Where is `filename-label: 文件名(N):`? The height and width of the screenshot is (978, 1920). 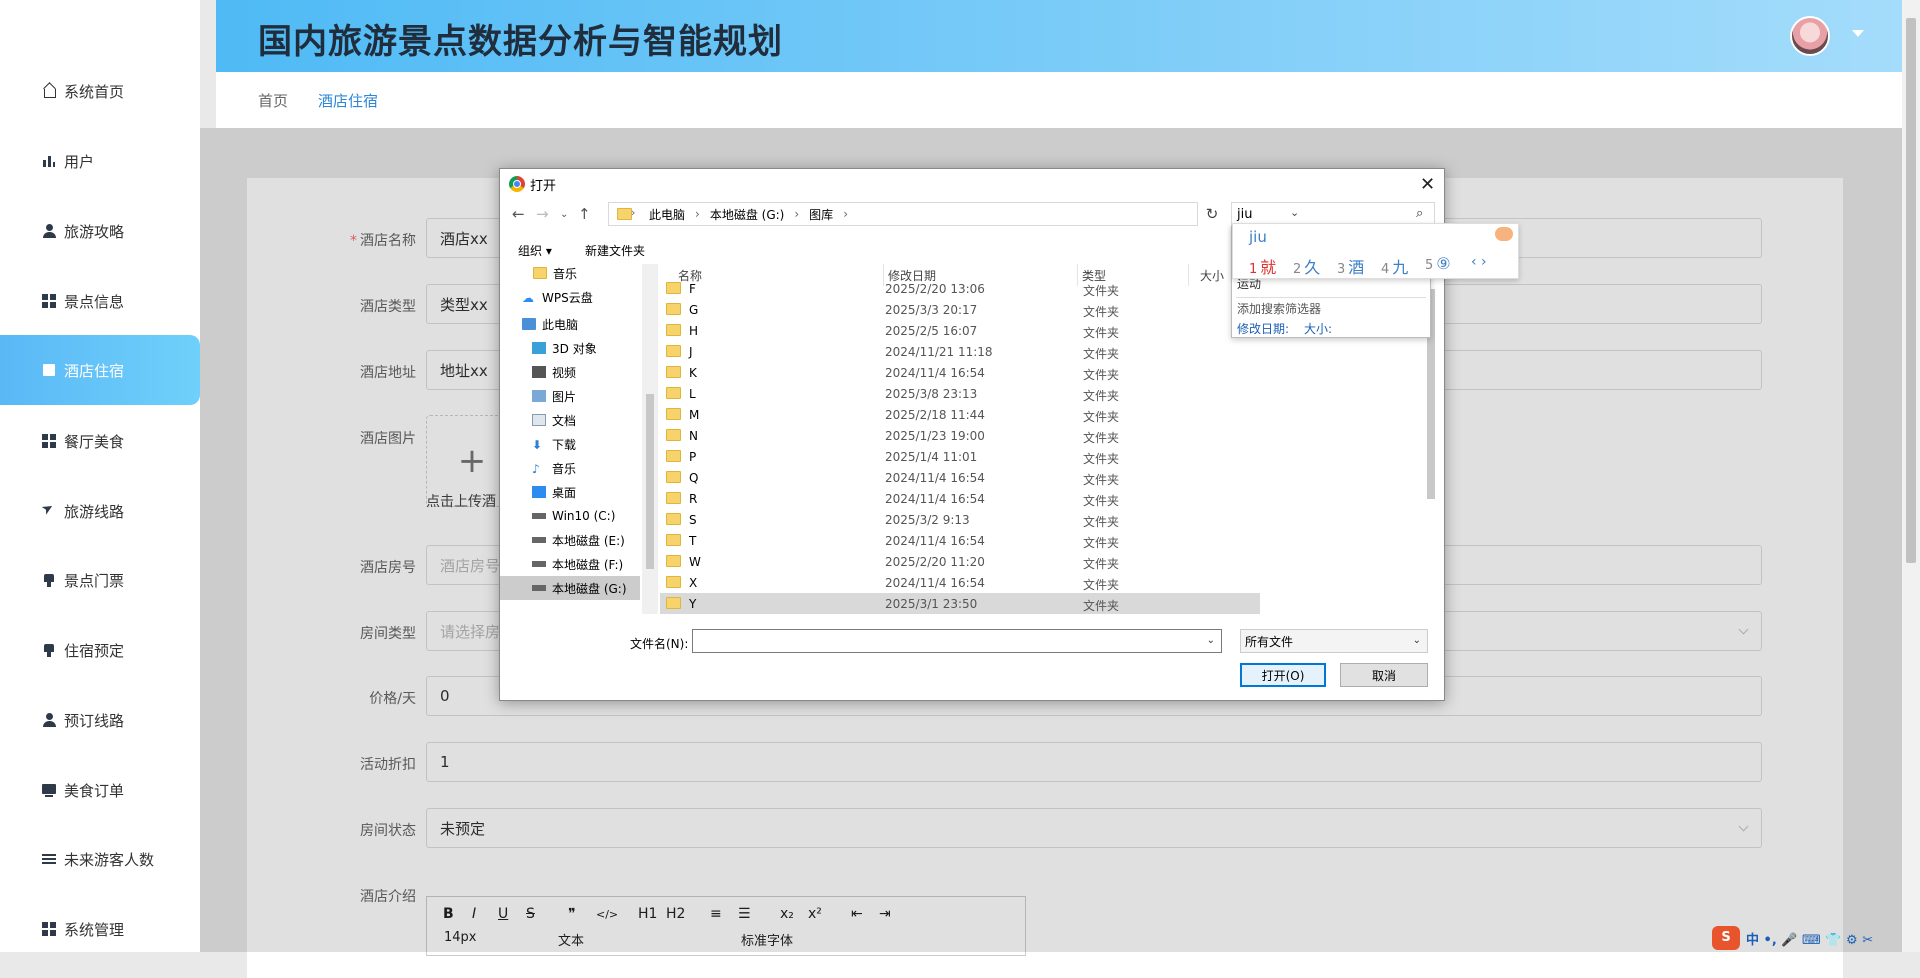 filename-label: 文件名(N): is located at coordinates (659, 644).